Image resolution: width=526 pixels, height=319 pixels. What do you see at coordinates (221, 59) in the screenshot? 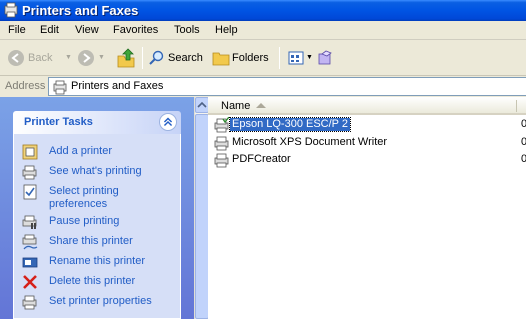
I see `folders-icon` at bounding box center [221, 59].